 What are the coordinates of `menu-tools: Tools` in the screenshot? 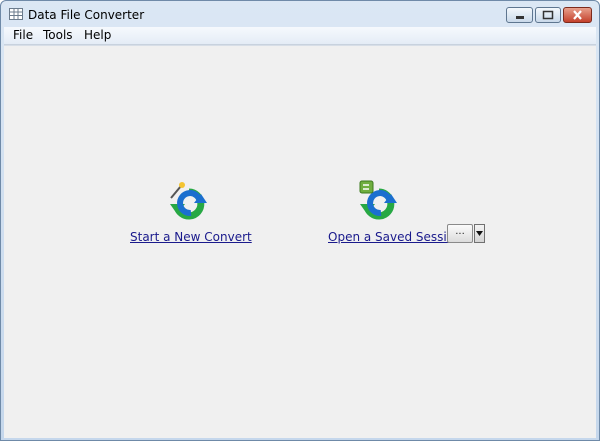 It's located at (58, 35).